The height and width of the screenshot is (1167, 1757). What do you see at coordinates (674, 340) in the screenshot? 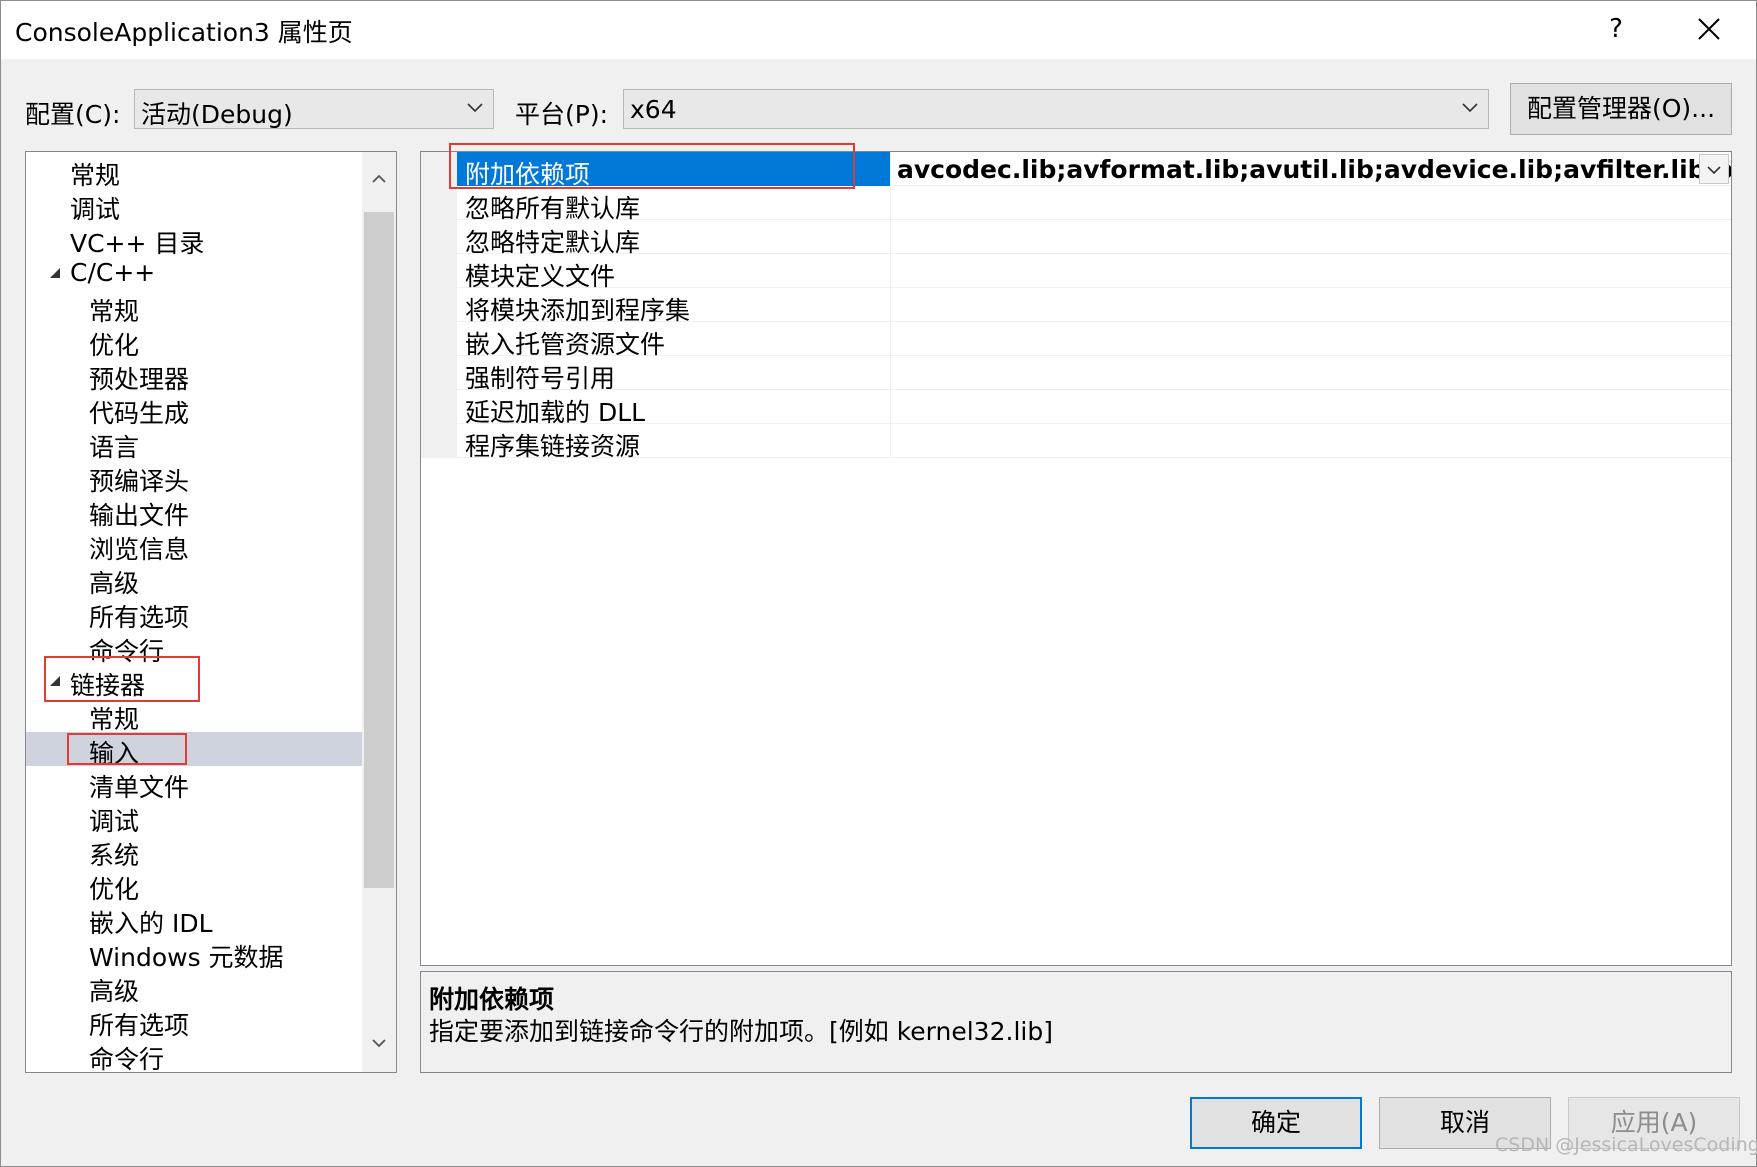
I see `property-name-cell: 嵌入托管资源文件` at bounding box center [674, 340].